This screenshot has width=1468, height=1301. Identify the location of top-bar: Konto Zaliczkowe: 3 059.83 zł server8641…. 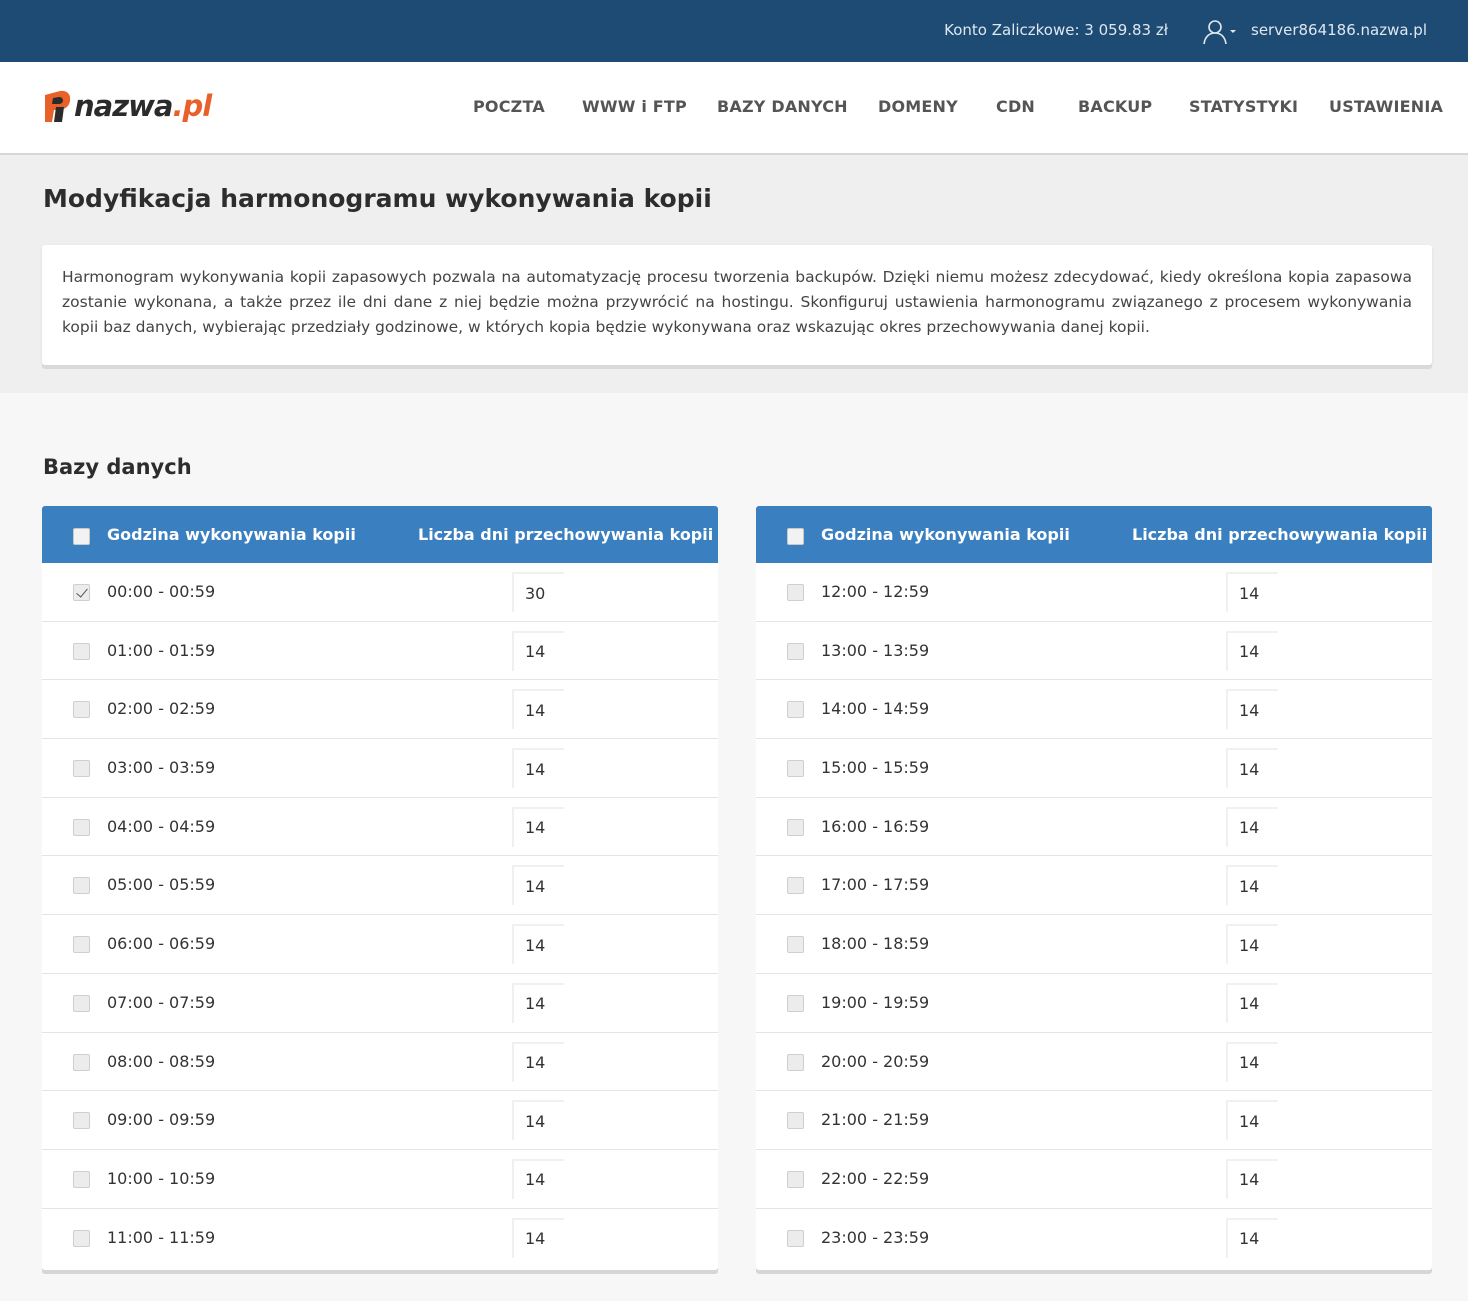
(734, 31).